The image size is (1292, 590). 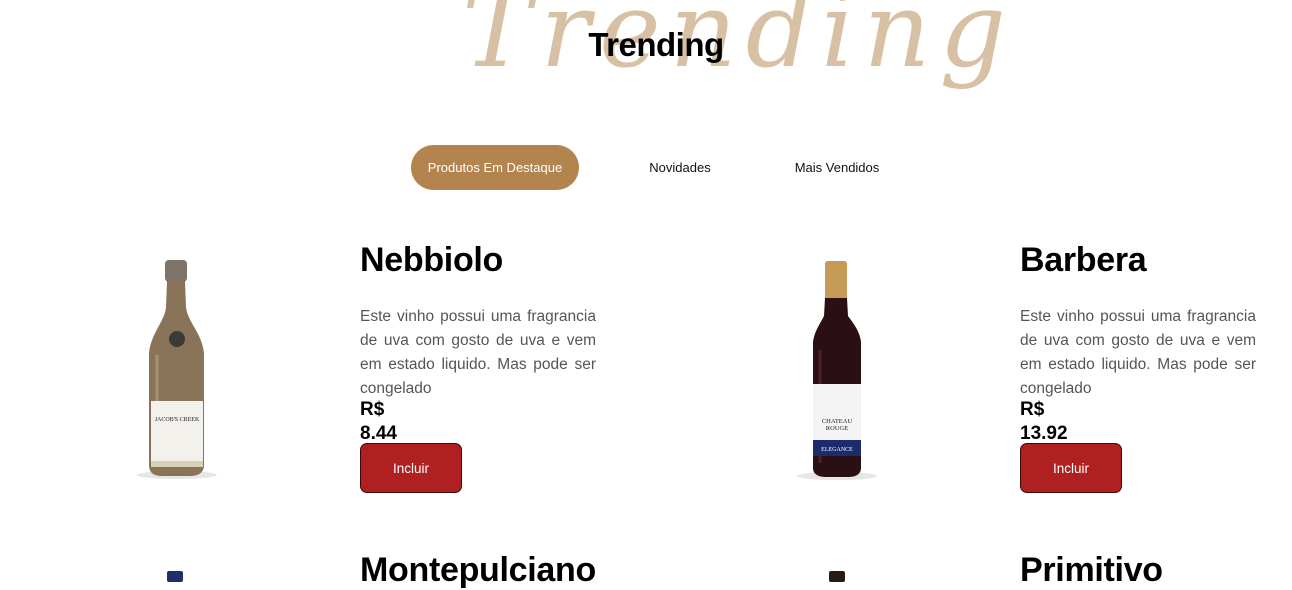 What do you see at coordinates (1083, 260) in the screenshot?
I see `product-name: Barbera` at bounding box center [1083, 260].